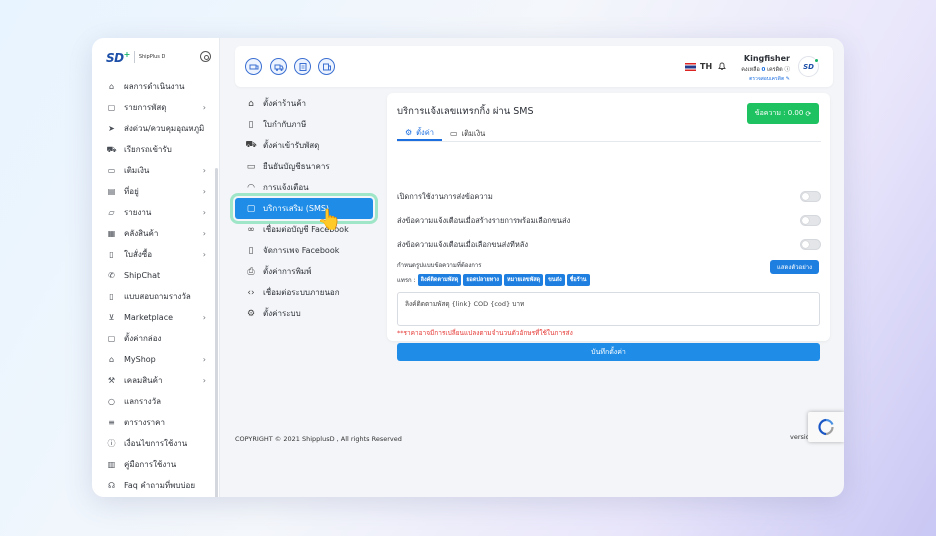  What do you see at coordinates (453, 133) in the screenshot?
I see `card-icon: ▭` at bounding box center [453, 133].